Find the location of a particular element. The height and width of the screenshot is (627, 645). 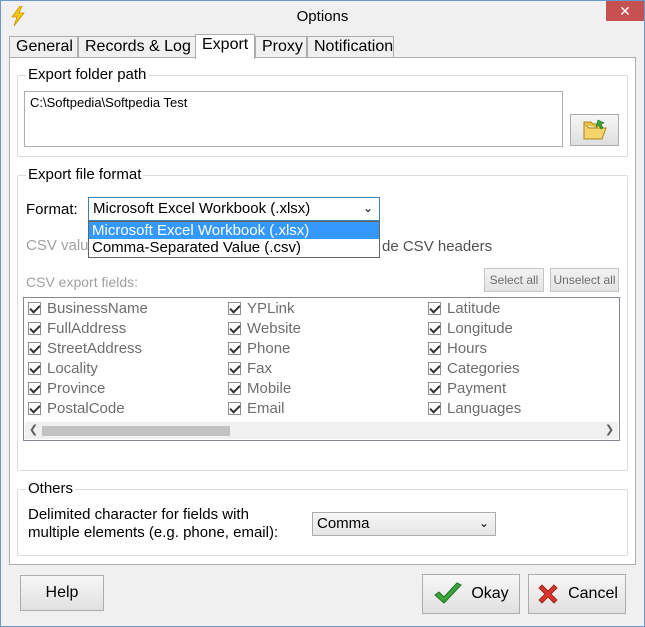

field-checkbox: YPLink is located at coordinates (261, 308).